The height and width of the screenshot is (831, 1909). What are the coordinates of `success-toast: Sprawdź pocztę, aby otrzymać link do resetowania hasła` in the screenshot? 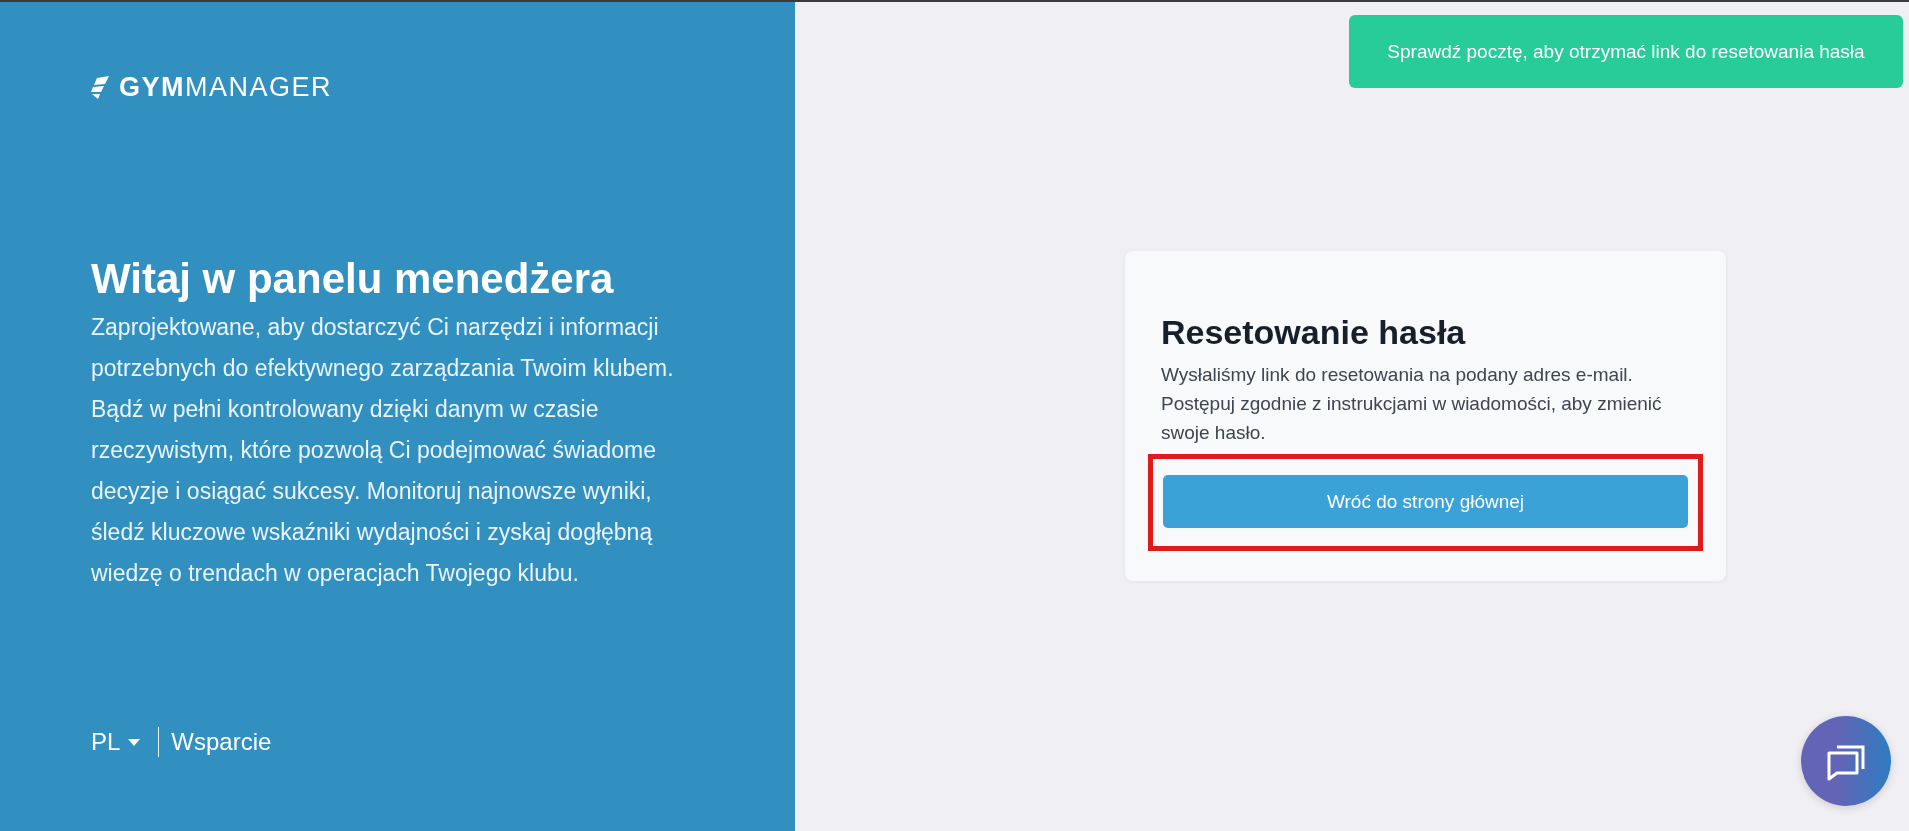 It's located at (1626, 51).